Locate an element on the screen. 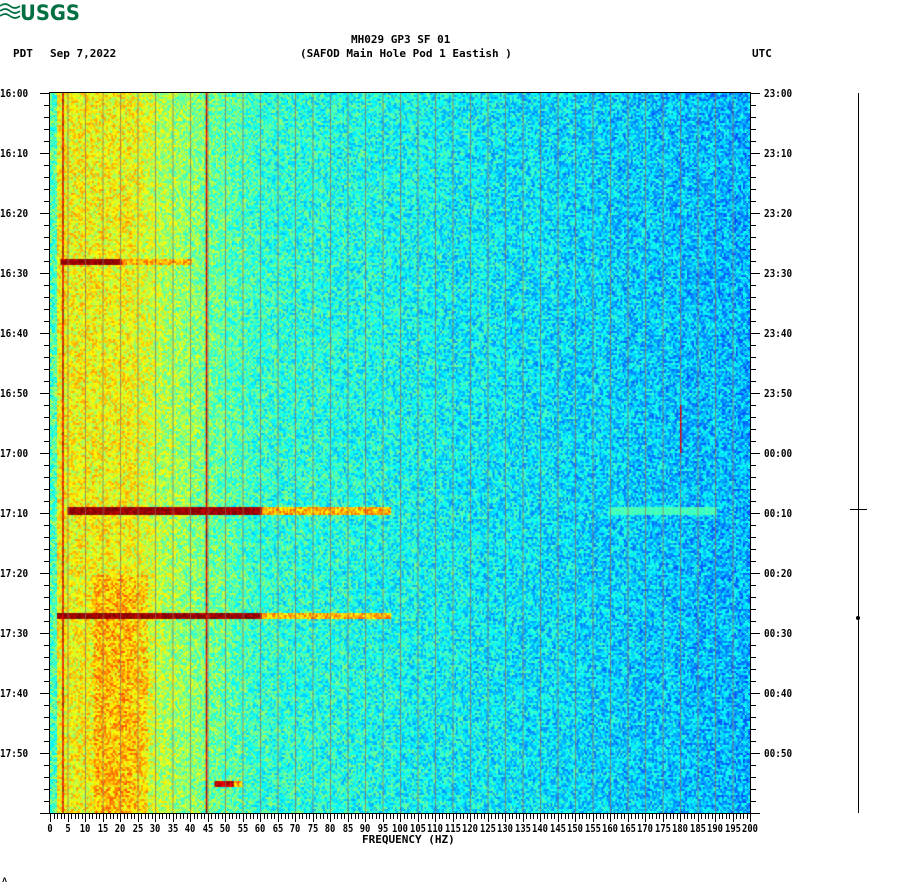 Image resolution: width=902 pixels, height=892 pixels. y-tick-label-left: 16:50 is located at coordinates (14, 393).